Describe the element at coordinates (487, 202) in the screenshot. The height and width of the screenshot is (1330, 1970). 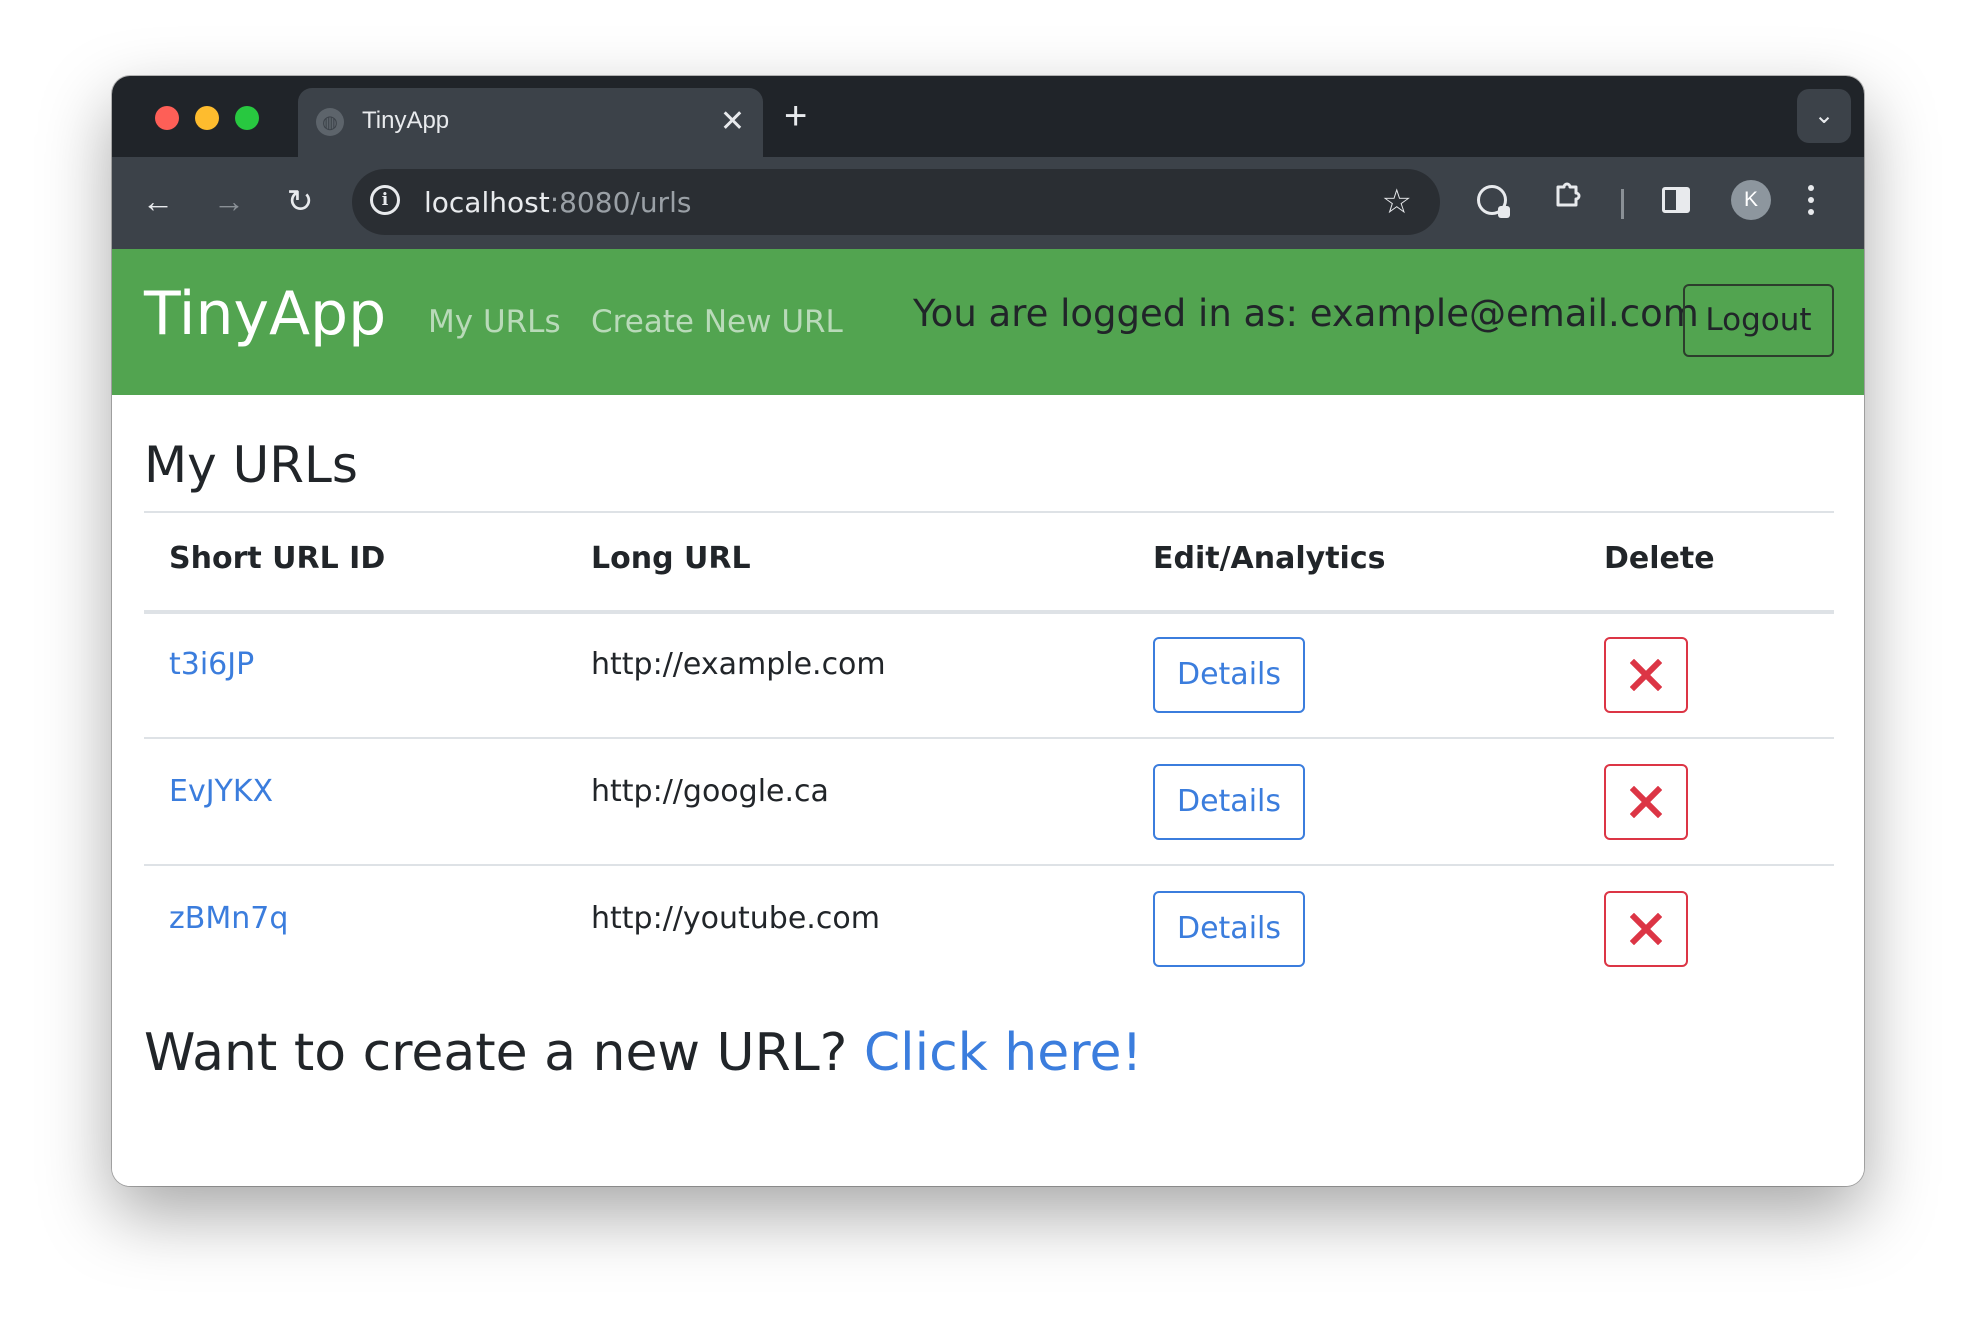
I see `url-host: localhost` at that location.